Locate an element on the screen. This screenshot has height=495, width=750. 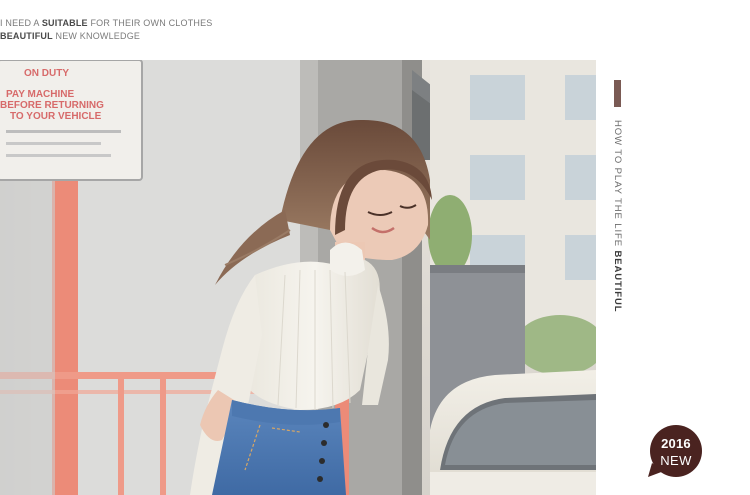
sign-text: TO YOUR VEHICLE is located at coordinates (56, 116).